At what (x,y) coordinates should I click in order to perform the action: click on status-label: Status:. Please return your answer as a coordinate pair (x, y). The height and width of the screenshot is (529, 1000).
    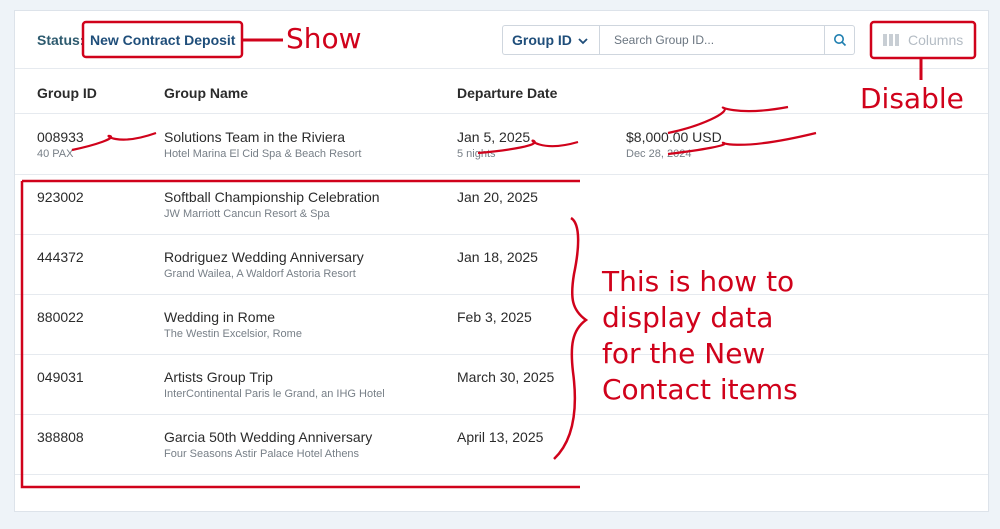
    Looking at the image, I should click on (61, 40).